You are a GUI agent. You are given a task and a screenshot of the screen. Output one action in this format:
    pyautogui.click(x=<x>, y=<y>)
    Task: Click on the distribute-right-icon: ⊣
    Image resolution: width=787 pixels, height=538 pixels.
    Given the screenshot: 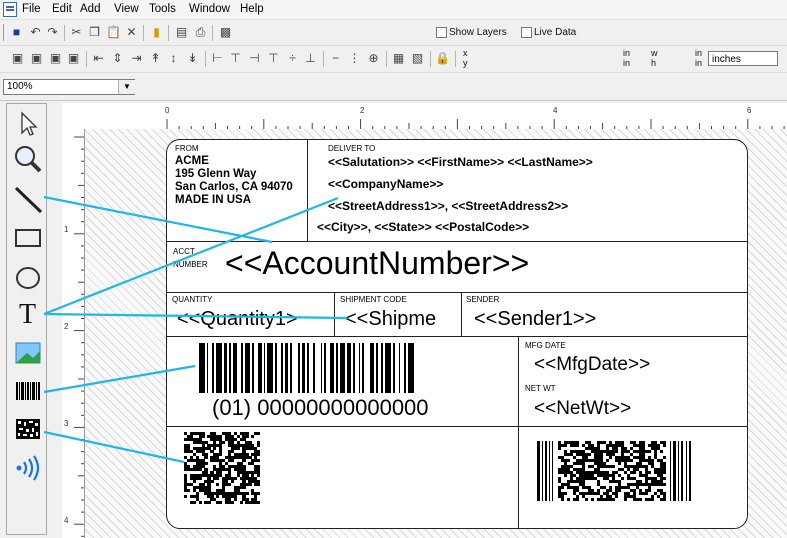 What is the action you would take?
    pyautogui.click(x=254, y=58)
    